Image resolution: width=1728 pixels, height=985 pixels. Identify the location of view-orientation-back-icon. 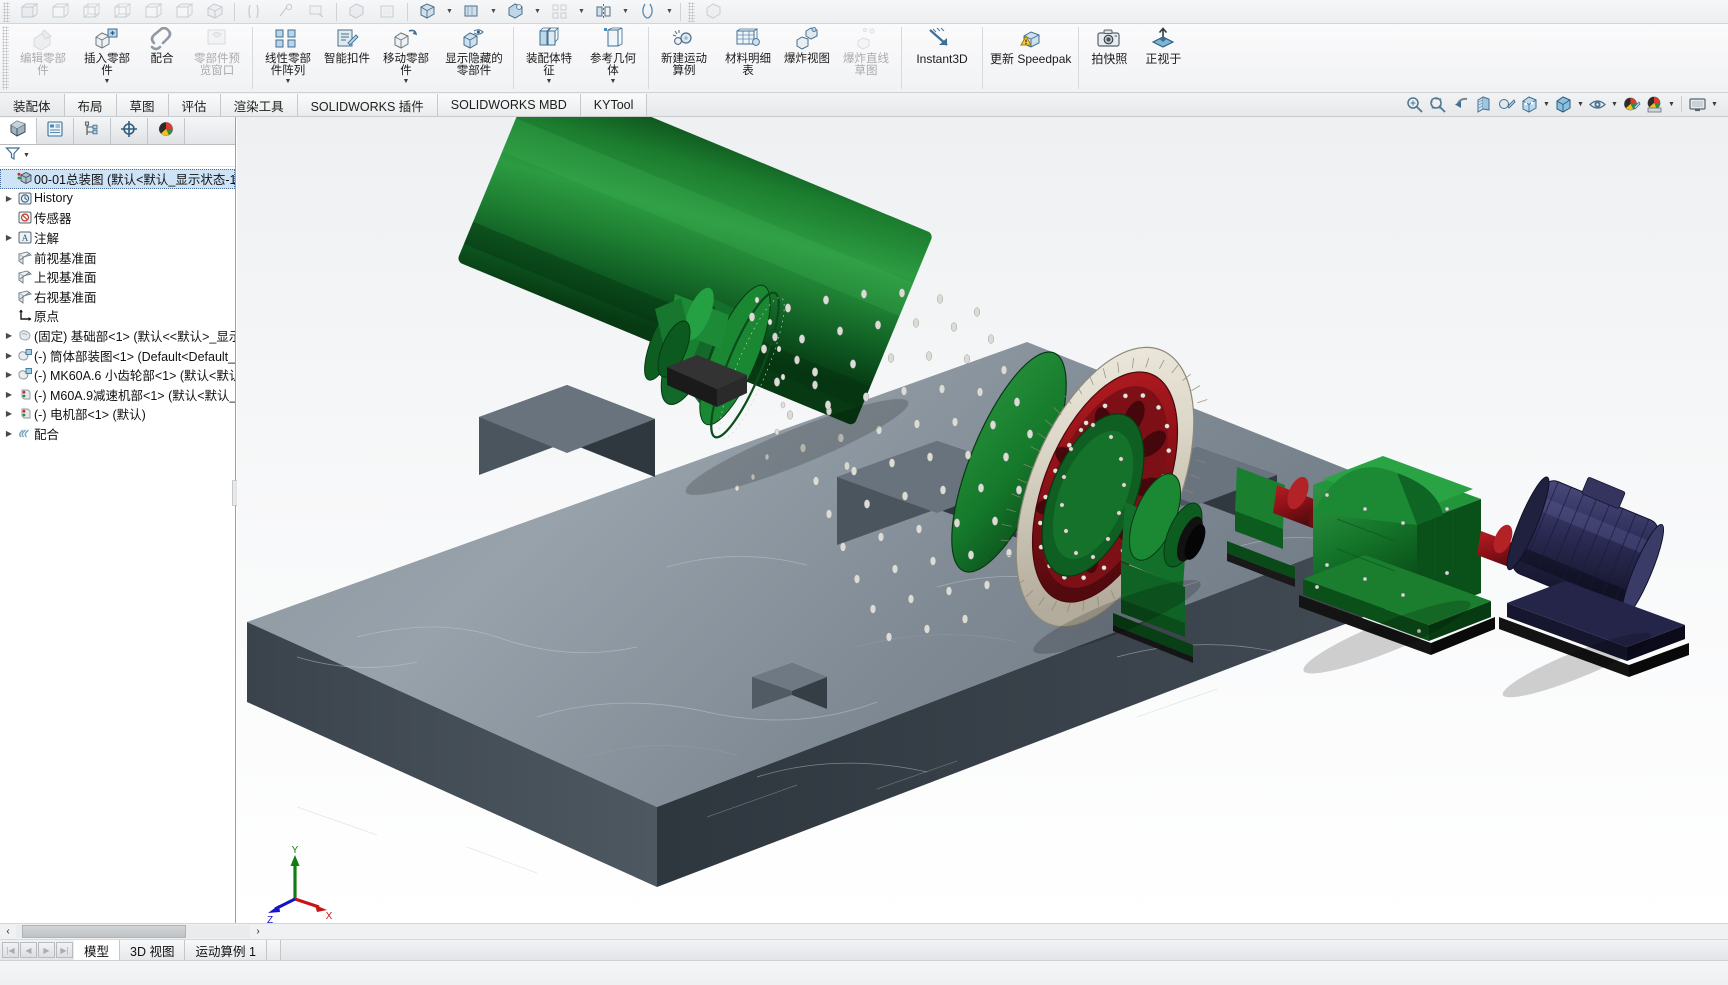
(90, 12).